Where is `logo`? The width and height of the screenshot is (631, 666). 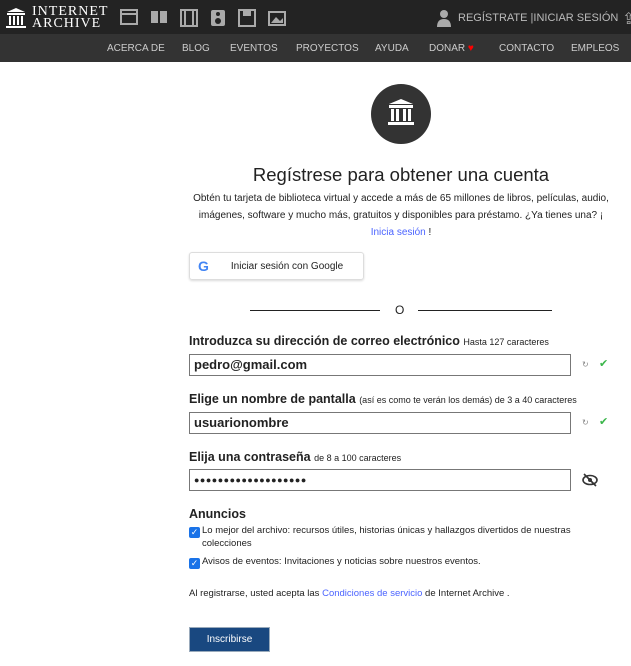 logo is located at coordinates (16, 20).